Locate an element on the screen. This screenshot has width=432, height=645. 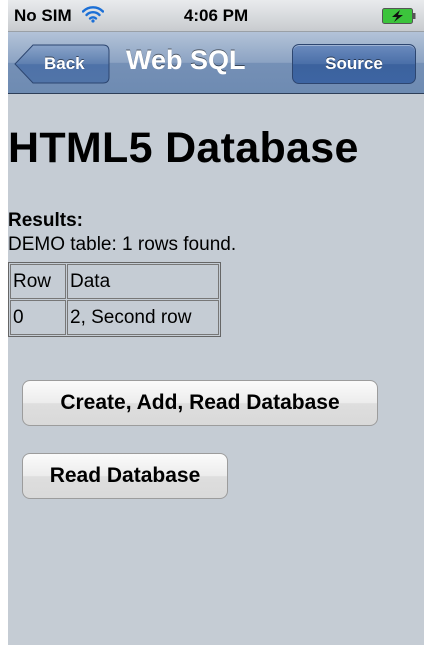
create-add-read-database-button: Create, Add, Read Database is located at coordinates (200, 403).